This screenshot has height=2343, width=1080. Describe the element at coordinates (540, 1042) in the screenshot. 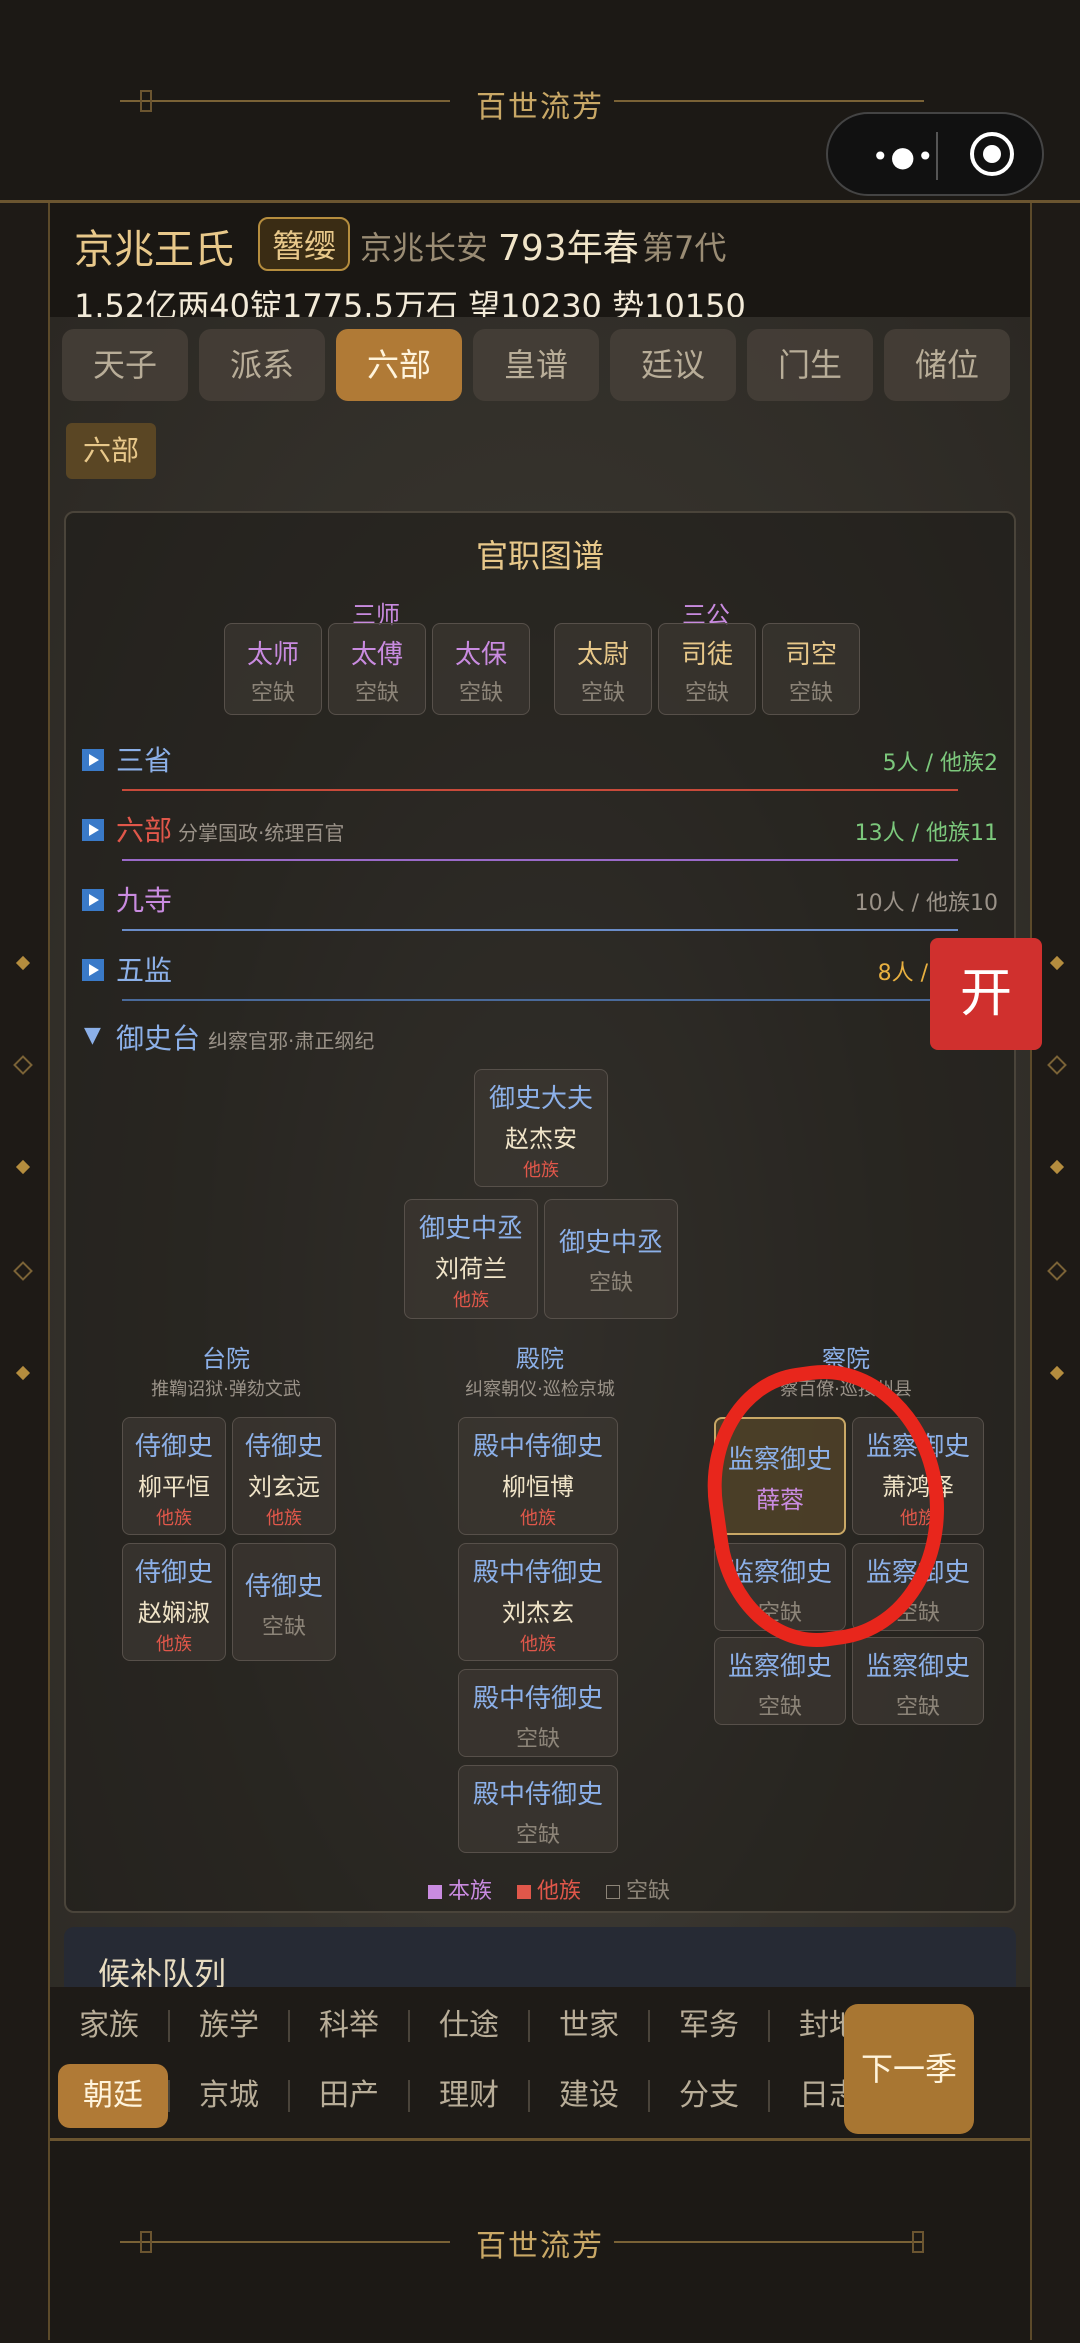

I see `row-yushitai: ▼ 御史台 纠察官邪·肃正纲纪` at that location.